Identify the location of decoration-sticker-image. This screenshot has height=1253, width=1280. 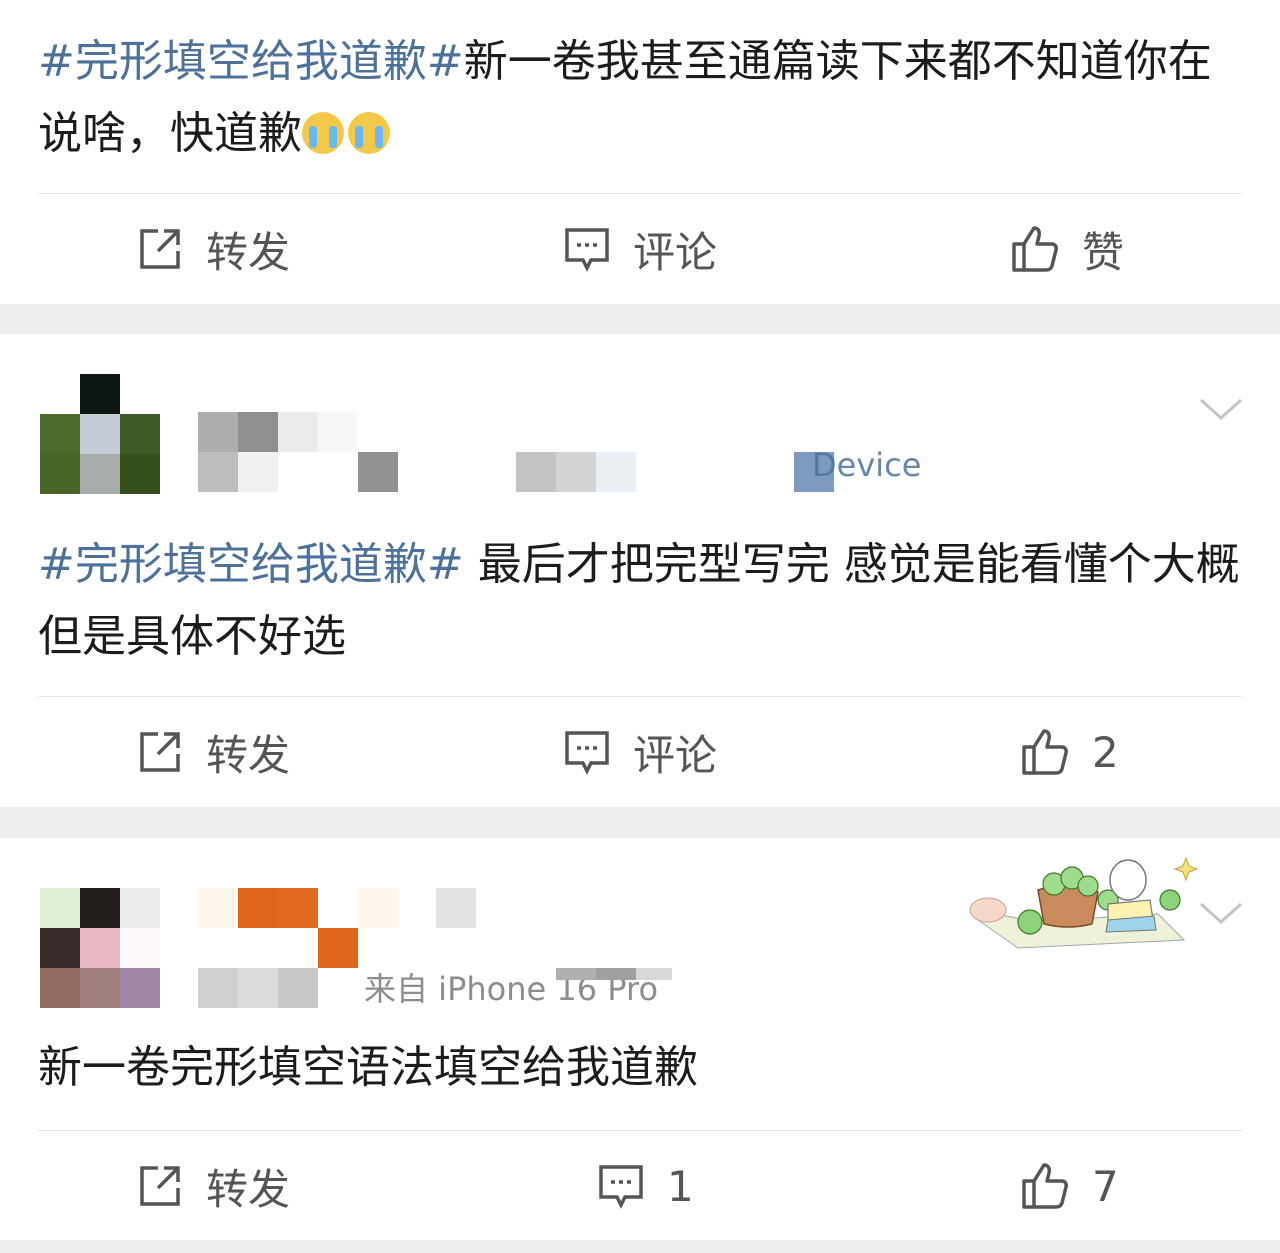
(1083, 902).